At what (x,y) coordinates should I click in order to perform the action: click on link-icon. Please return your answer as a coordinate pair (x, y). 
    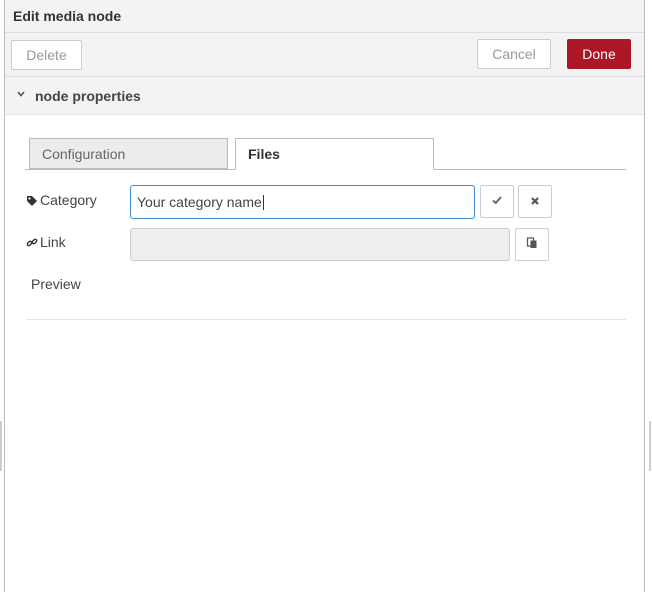
    Looking at the image, I should click on (32, 242).